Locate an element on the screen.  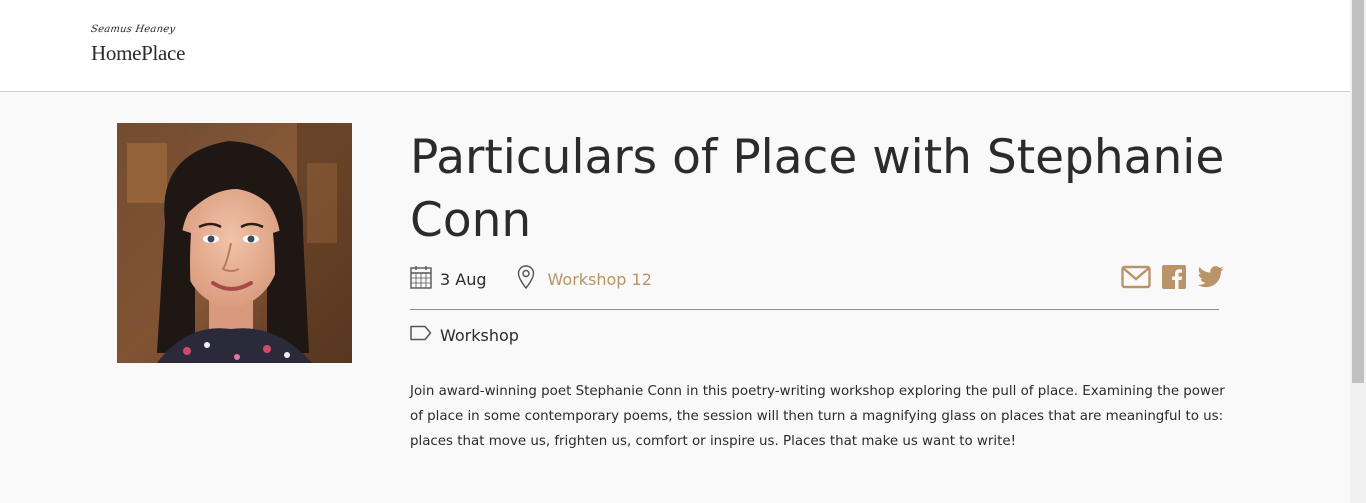
event-date: 3 Aug is located at coordinates (448, 279).